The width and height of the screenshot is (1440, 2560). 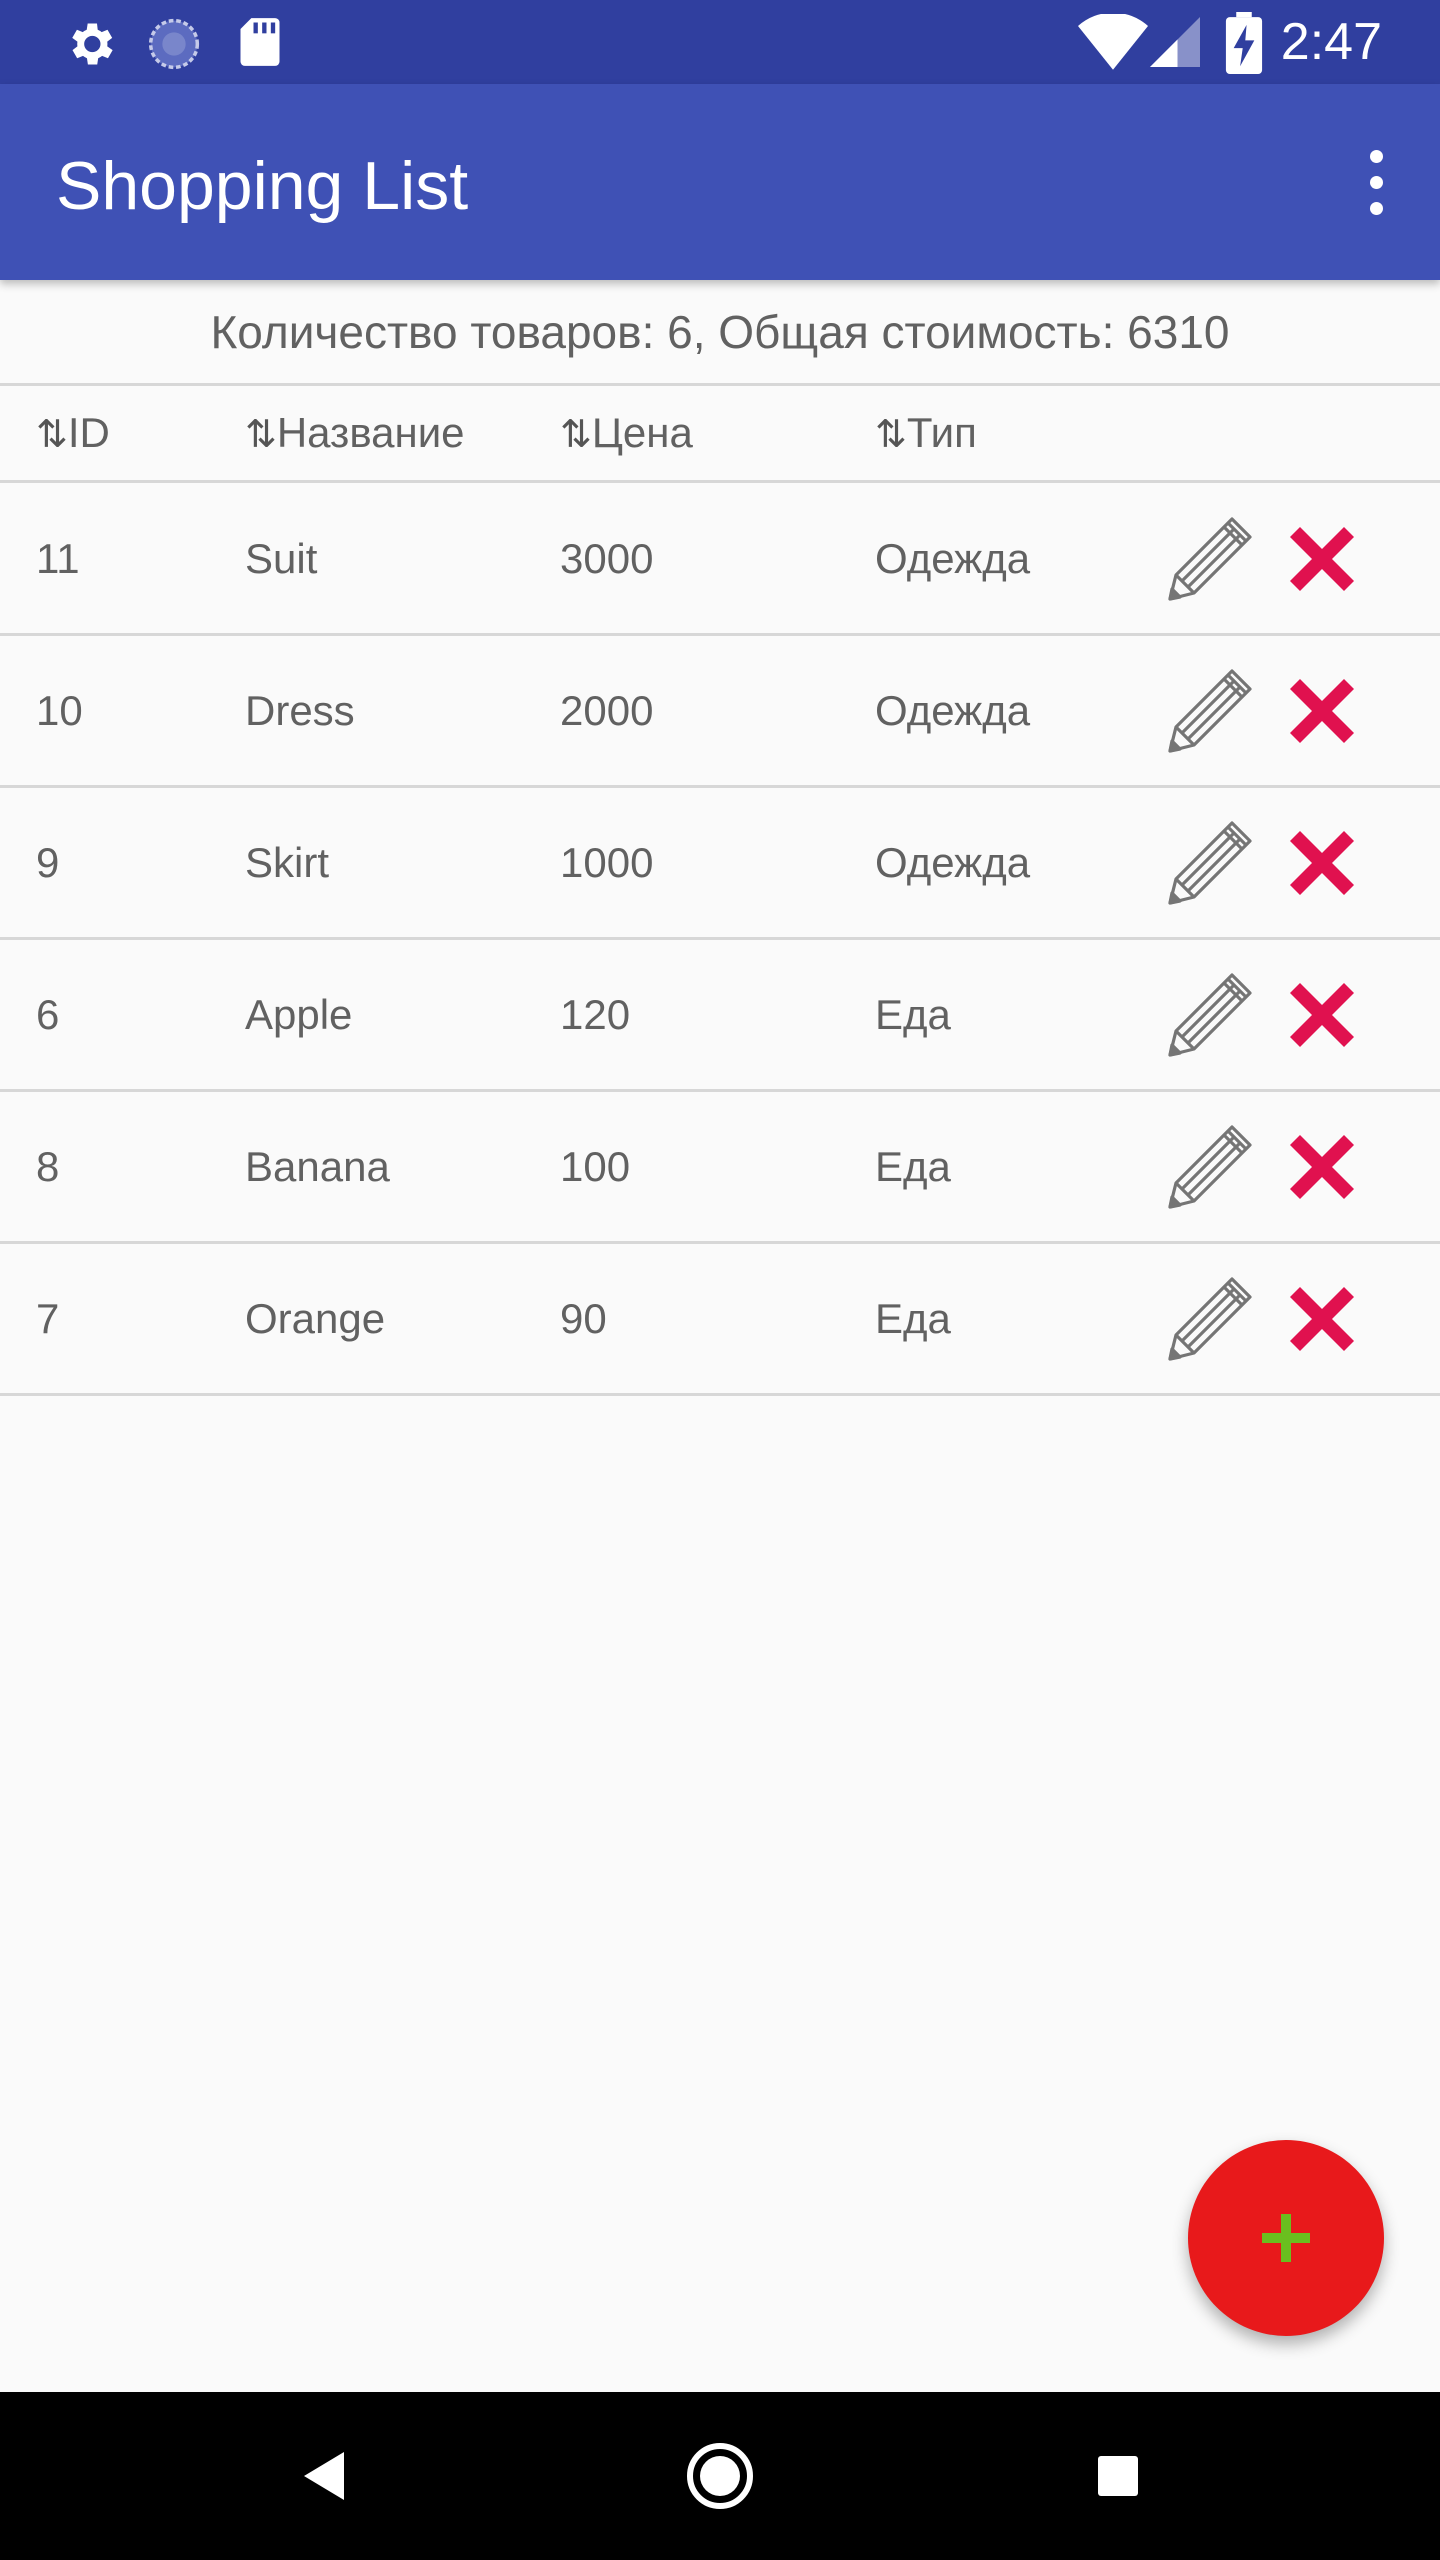 I want to click on cell-name: Skirt, so click(x=287, y=862).